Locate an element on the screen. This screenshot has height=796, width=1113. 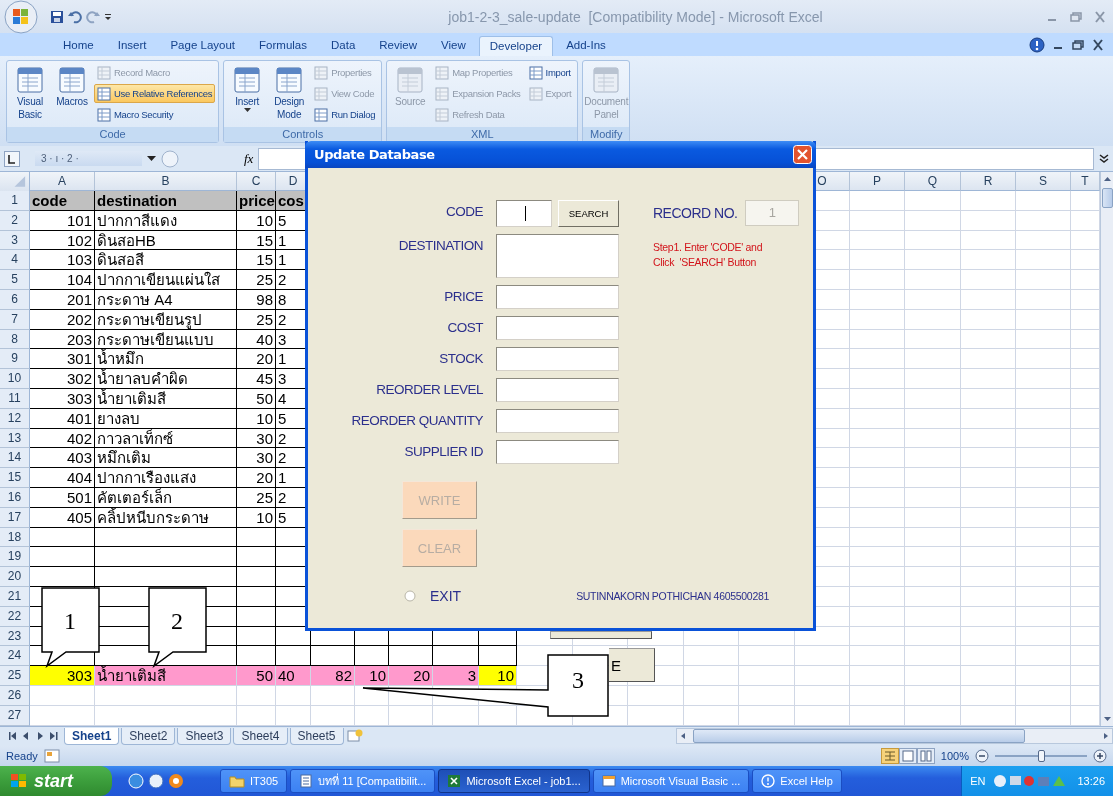
table-cell: 401 is located at coordinates (62, 418).